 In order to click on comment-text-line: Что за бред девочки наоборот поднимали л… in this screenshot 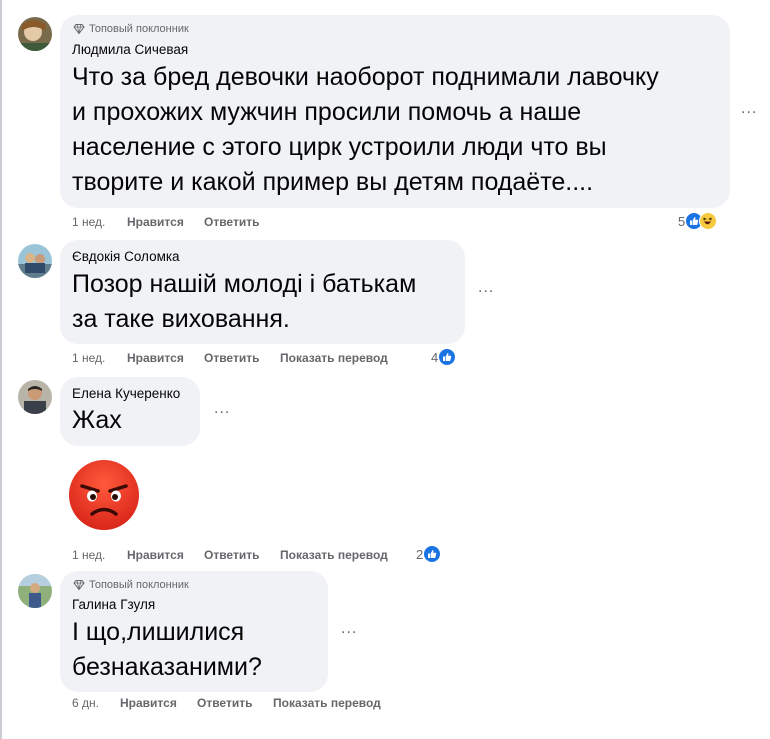, I will do `click(365, 77)`.